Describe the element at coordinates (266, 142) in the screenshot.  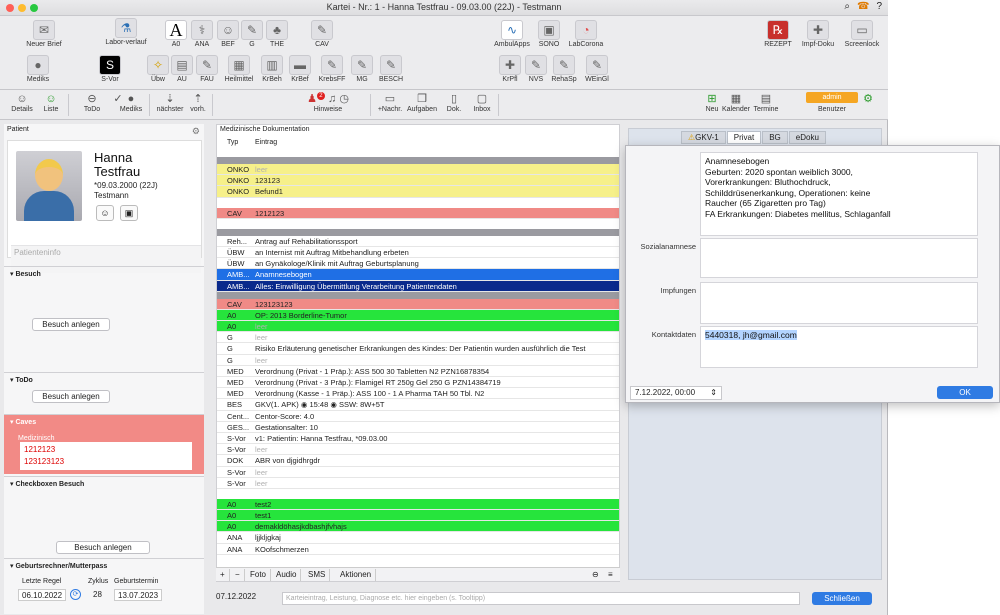
I see `col-eintrag: Eintrag` at that location.